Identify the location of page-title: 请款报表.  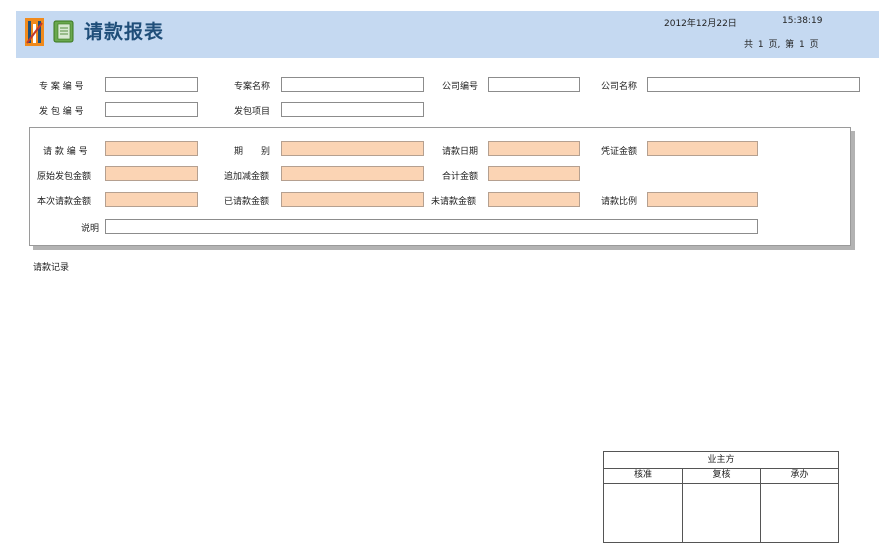
(124, 32).